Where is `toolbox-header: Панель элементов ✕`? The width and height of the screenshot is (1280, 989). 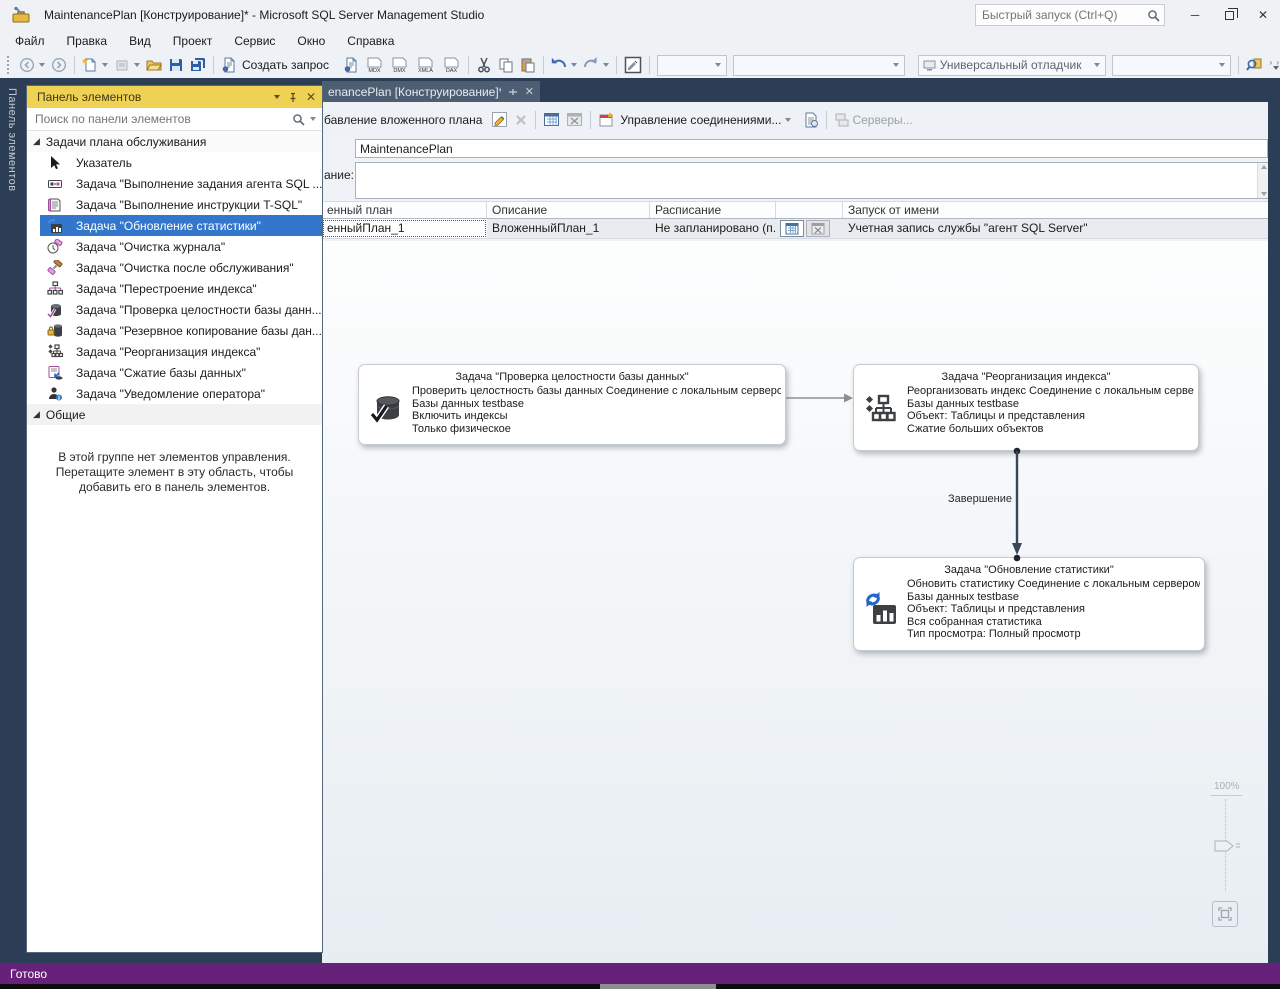
toolbox-header: Панель элементов ✕ is located at coordinates (174, 97).